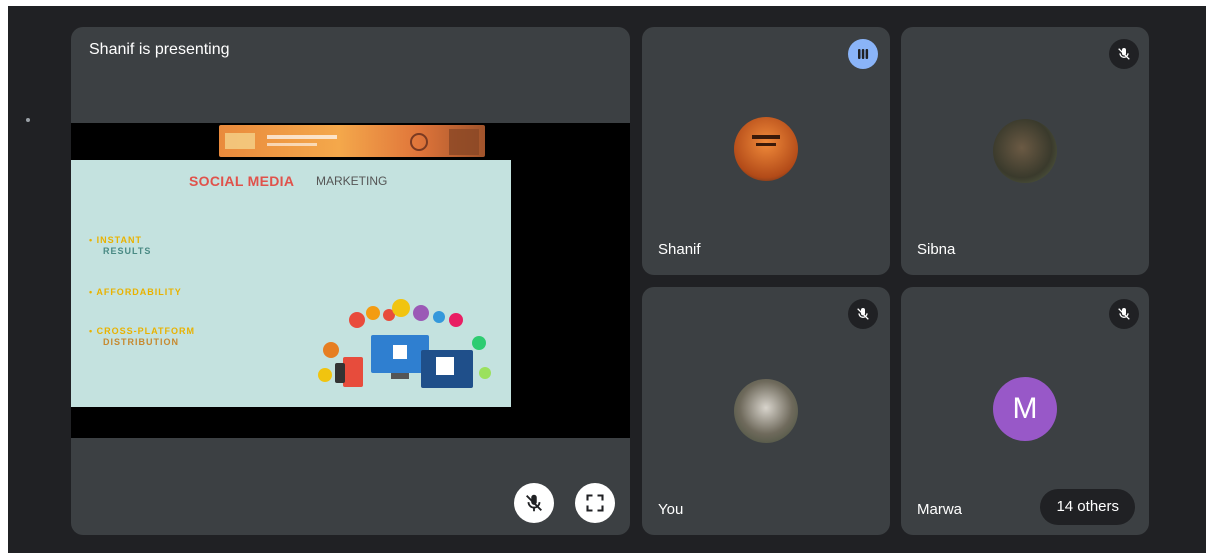 The image size is (1212, 559). Describe the element at coordinates (28, 120) in the screenshot. I see `indicator-dot` at that location.